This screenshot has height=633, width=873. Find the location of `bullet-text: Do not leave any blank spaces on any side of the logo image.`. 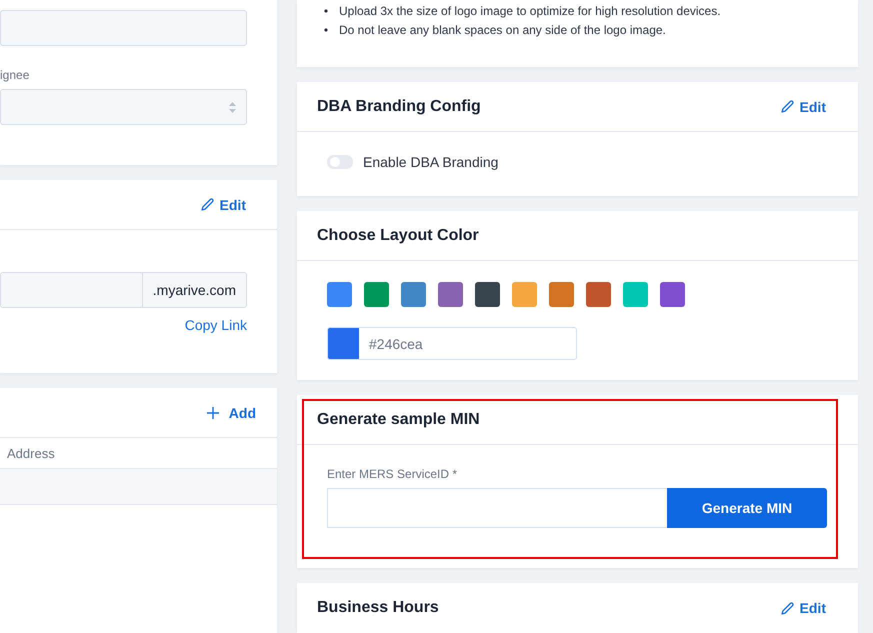

bullet-text: Do not leave any blank spaces on any side of the logo image. is located at coordinates (502, 30).